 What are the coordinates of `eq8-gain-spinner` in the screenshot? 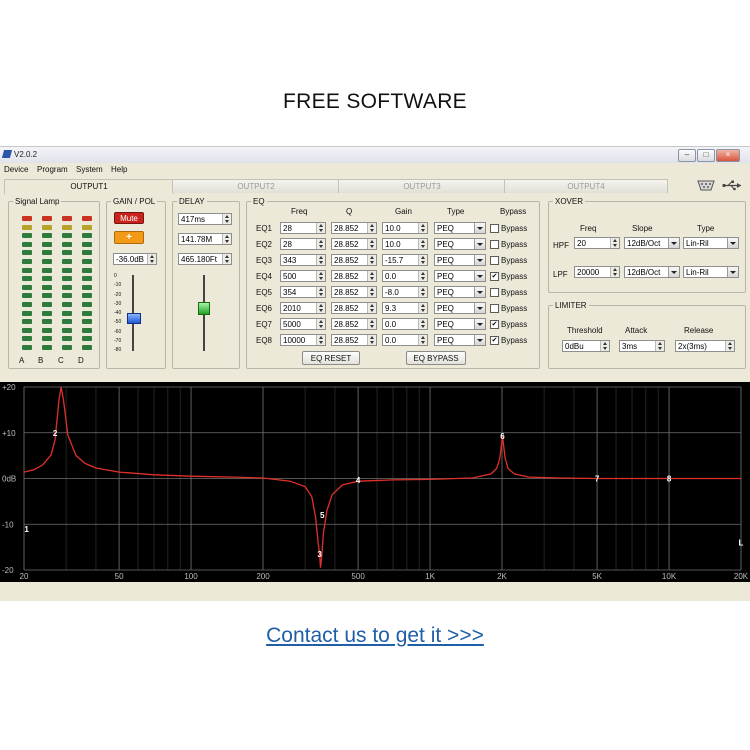 It's located at (422, 340).